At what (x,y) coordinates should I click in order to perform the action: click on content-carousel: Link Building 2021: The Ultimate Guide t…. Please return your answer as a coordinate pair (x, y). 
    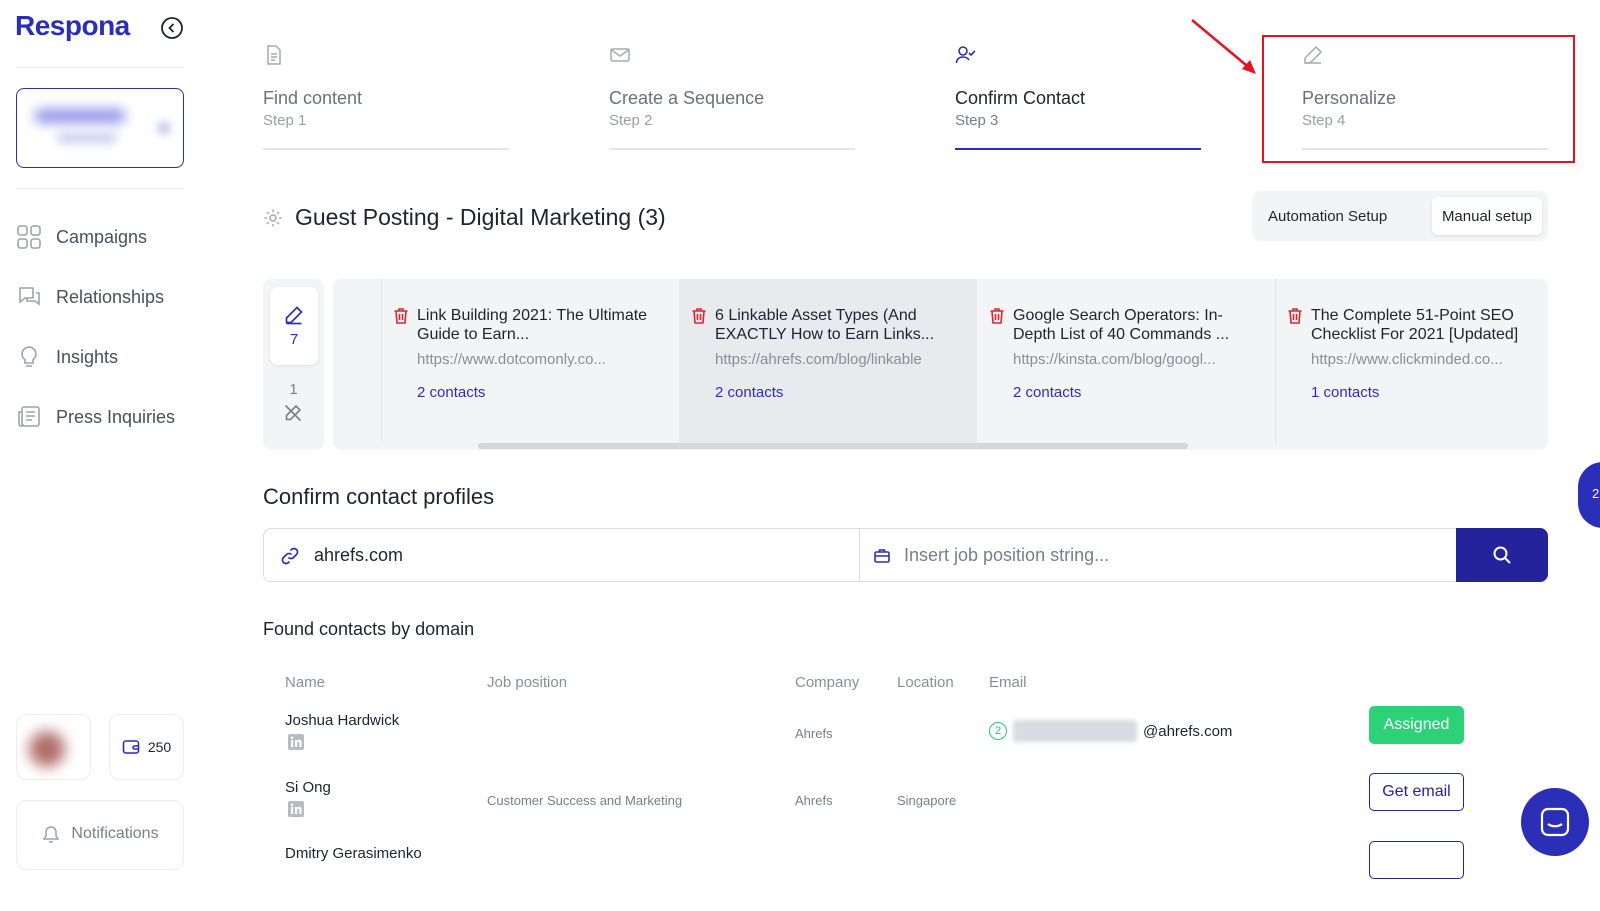
    Looking at the image, I should click on (940, 364).